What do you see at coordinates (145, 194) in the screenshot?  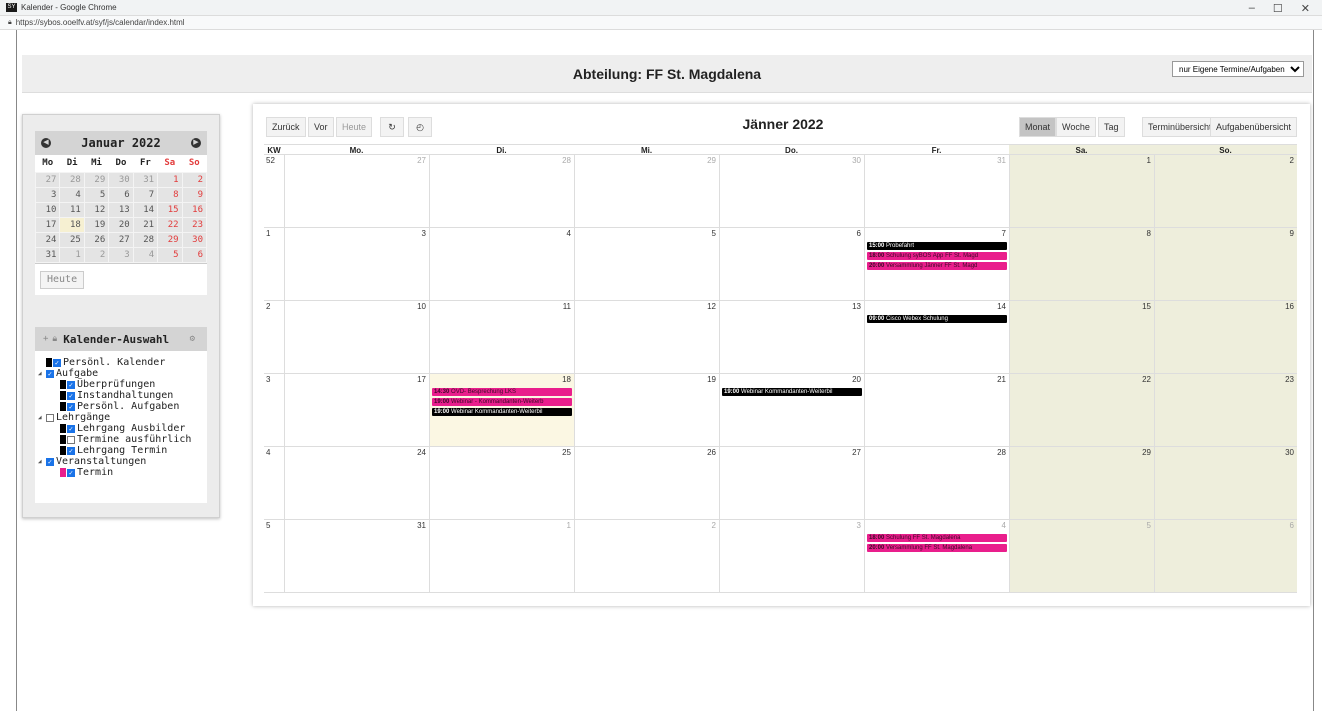 I see `mini-day-cell: 7` at bounding box center [145, 194].